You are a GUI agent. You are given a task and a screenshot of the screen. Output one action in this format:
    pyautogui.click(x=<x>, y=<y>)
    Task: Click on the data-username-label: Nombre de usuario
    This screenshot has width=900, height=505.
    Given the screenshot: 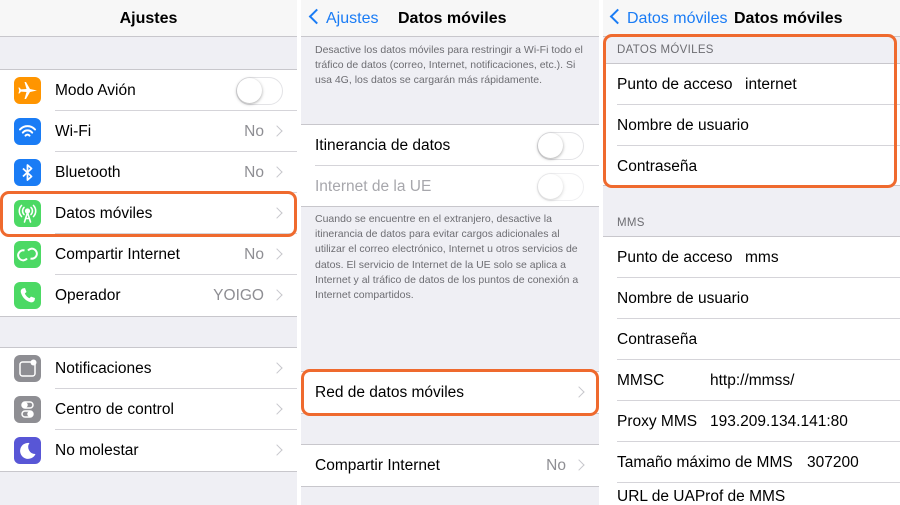 What is the action you would take?
    pyautogui.click(x=683, y=125)
    